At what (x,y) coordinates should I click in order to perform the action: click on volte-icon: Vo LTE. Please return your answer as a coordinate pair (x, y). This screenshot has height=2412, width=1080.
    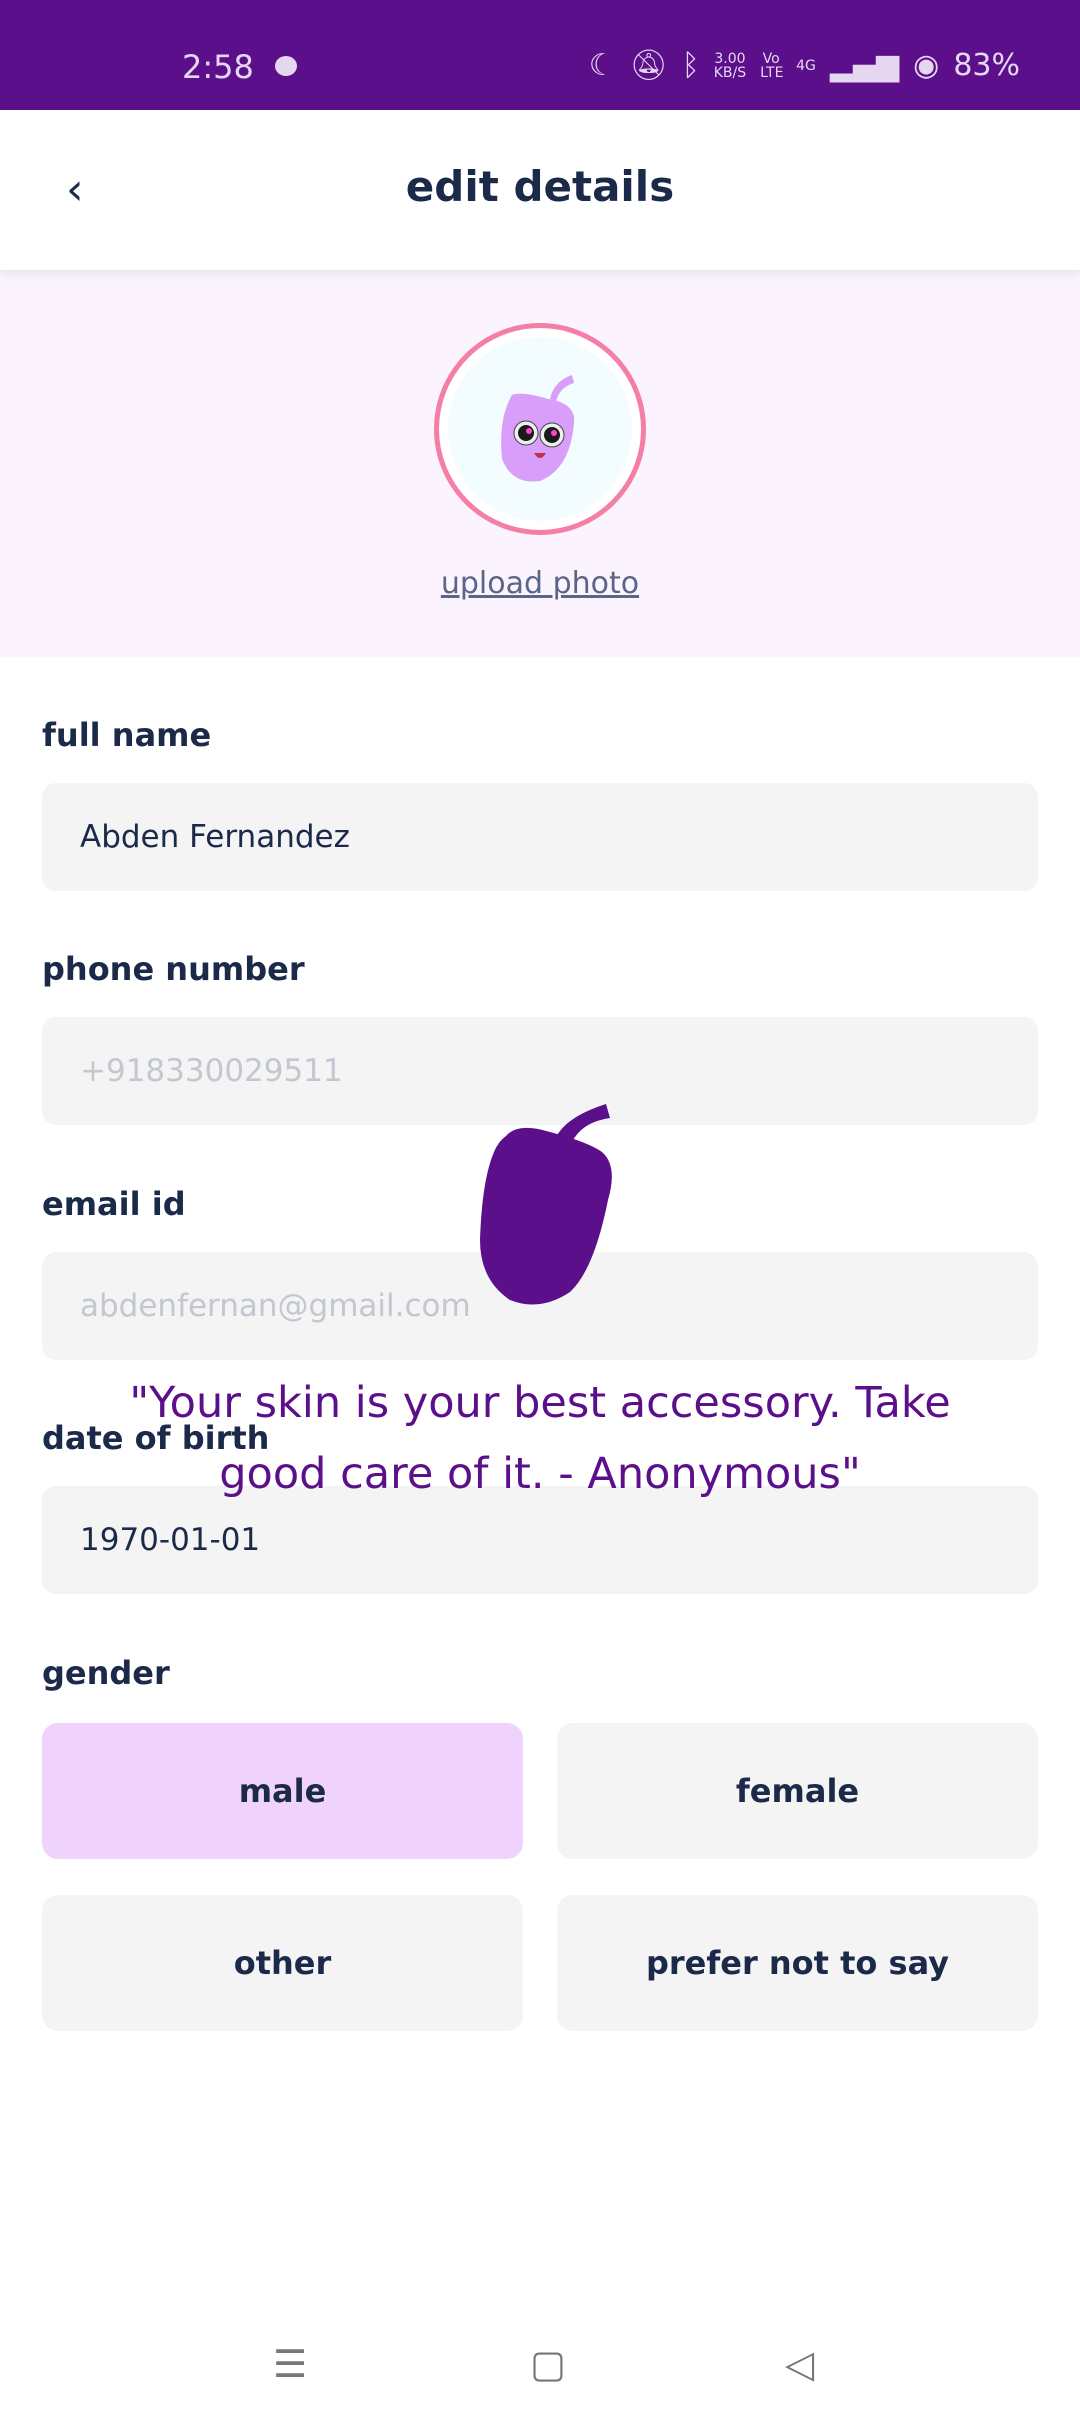
    Looking at the image, I should click on (772, 65).